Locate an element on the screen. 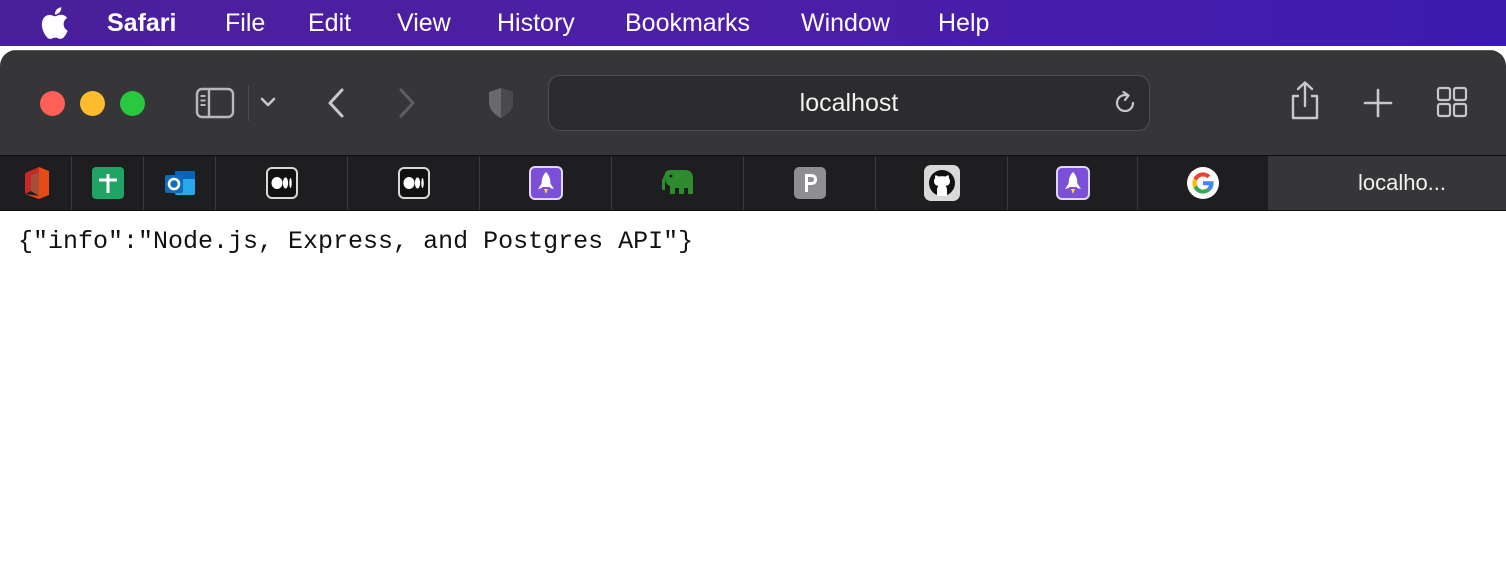 This screenshot has width=1506, height=570. pinned-tab-outlook is located at coordinates (180, 183).